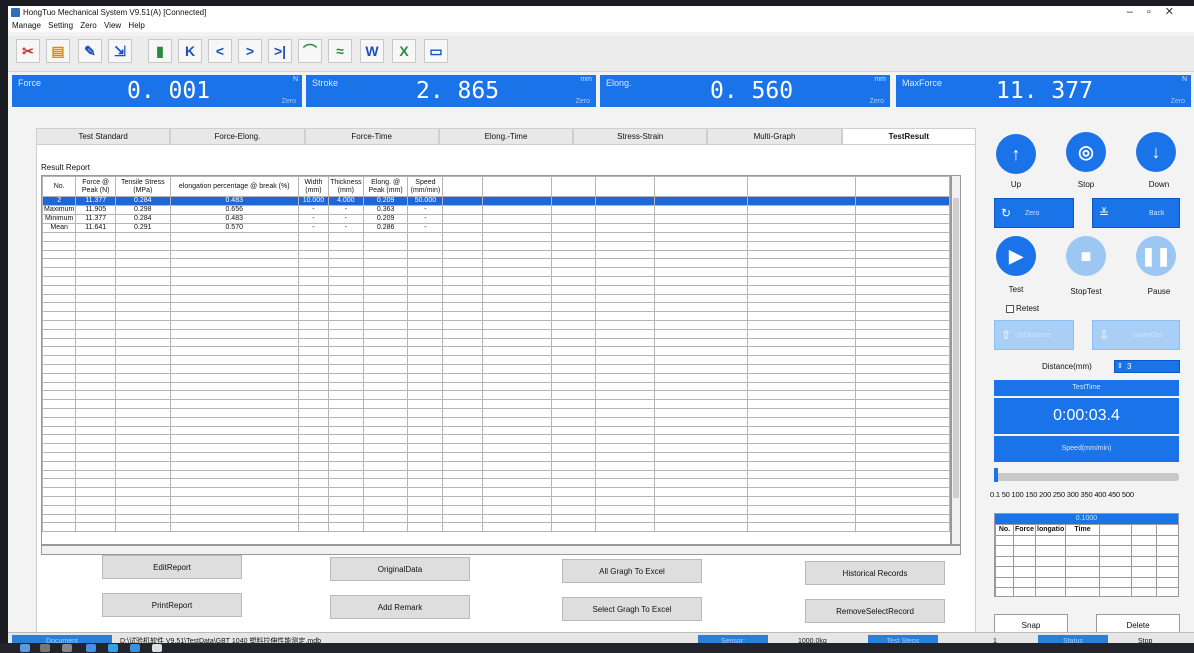 This screenshot has width=1194, height=653. What do you see at coordinates (774, 136) in the screenshot?
I see `tab-multi-graph: Multi-Graph` at bounding box center [774, 136].